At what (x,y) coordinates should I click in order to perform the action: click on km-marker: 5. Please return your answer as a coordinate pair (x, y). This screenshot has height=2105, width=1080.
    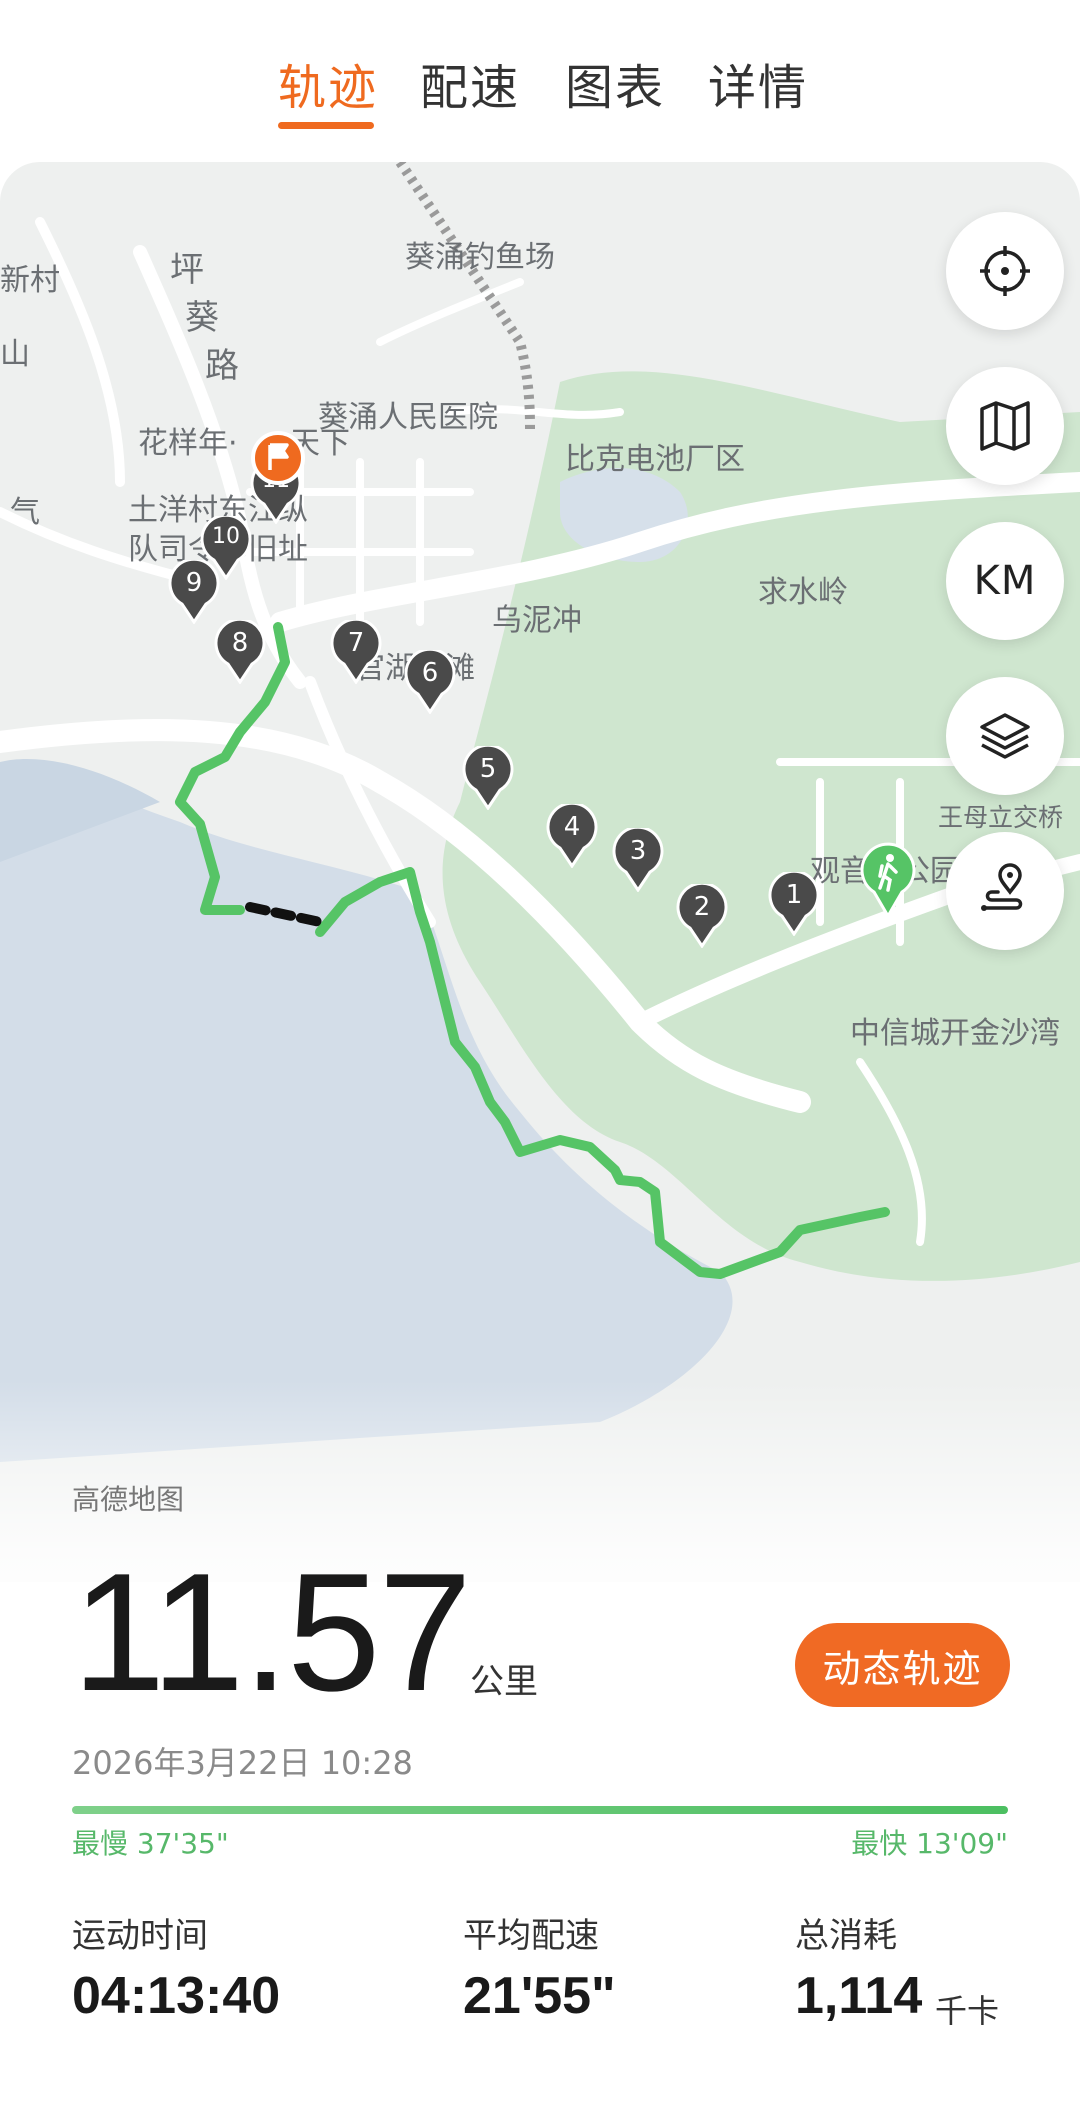
    Looking at the image, I should click on (488, 778).